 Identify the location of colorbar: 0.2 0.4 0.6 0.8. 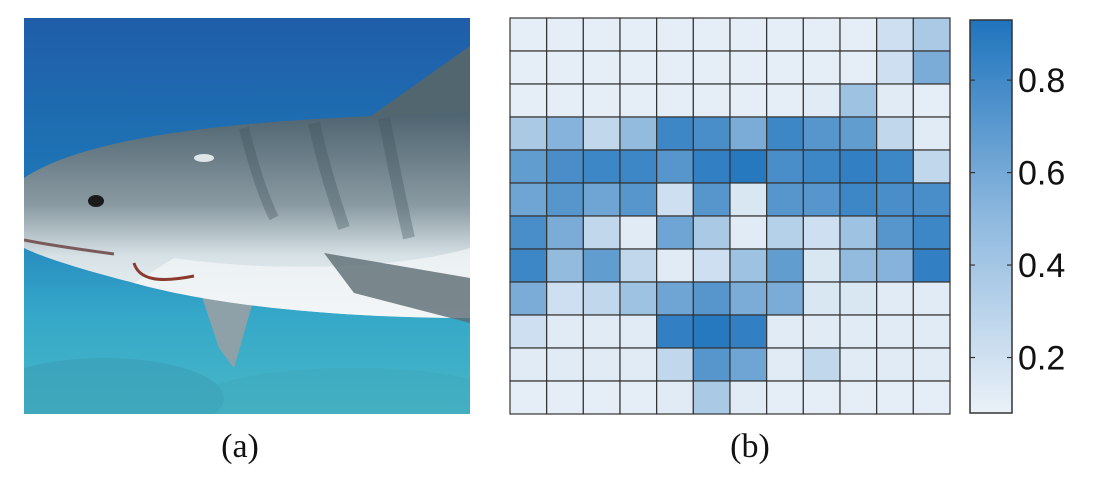
(1017, 216).